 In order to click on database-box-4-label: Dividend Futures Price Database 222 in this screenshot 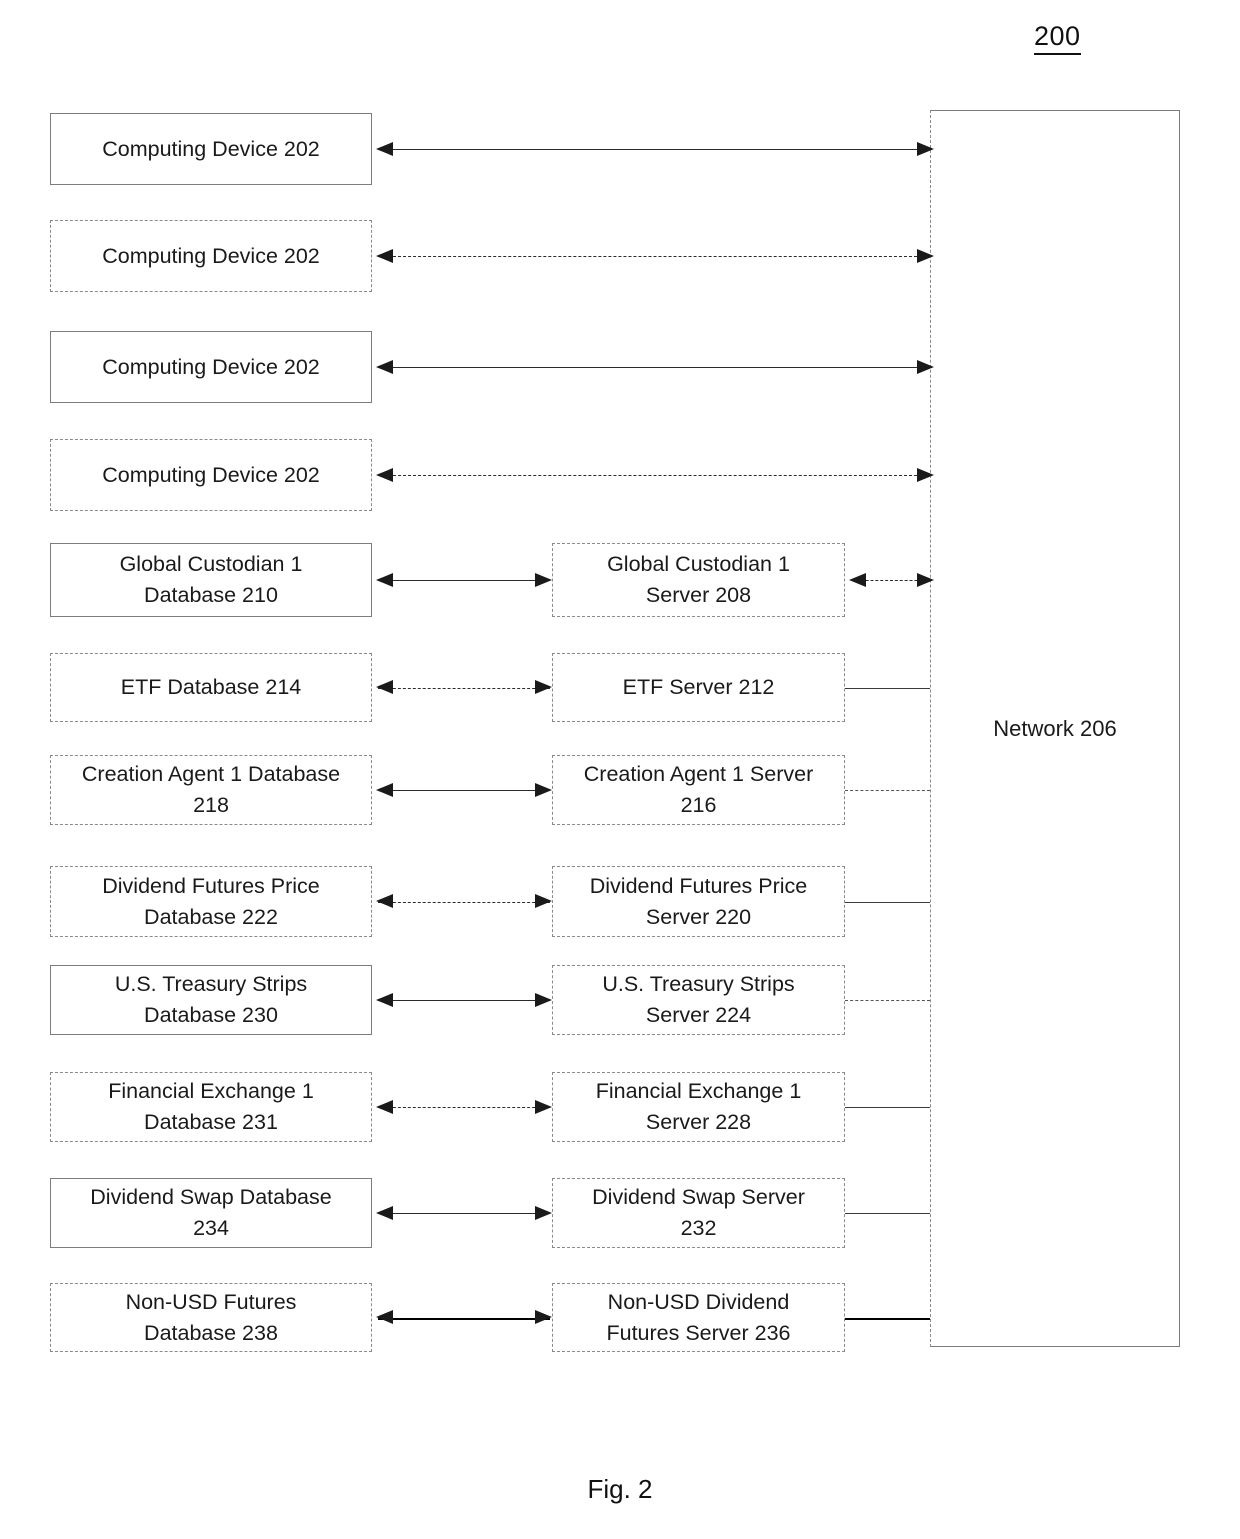, I will do `click(211, 901)`.